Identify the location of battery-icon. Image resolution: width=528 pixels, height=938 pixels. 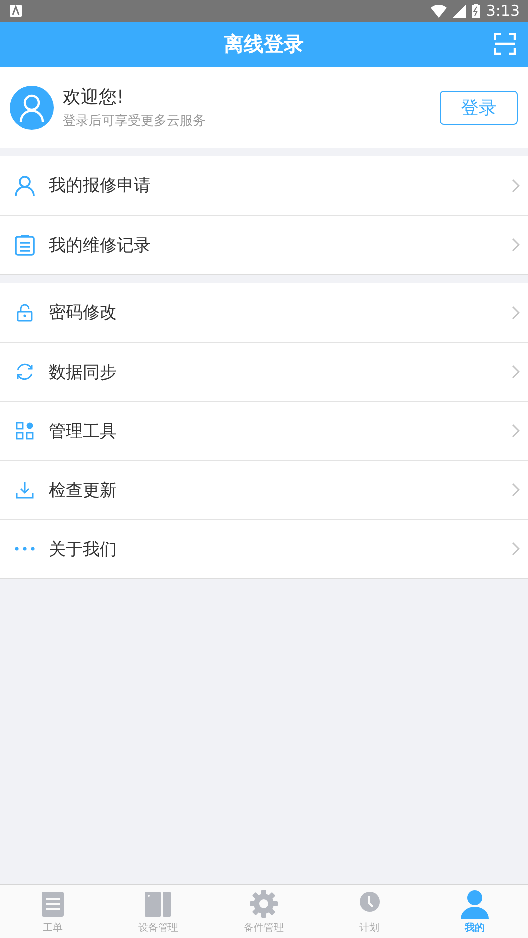
(476, 11).